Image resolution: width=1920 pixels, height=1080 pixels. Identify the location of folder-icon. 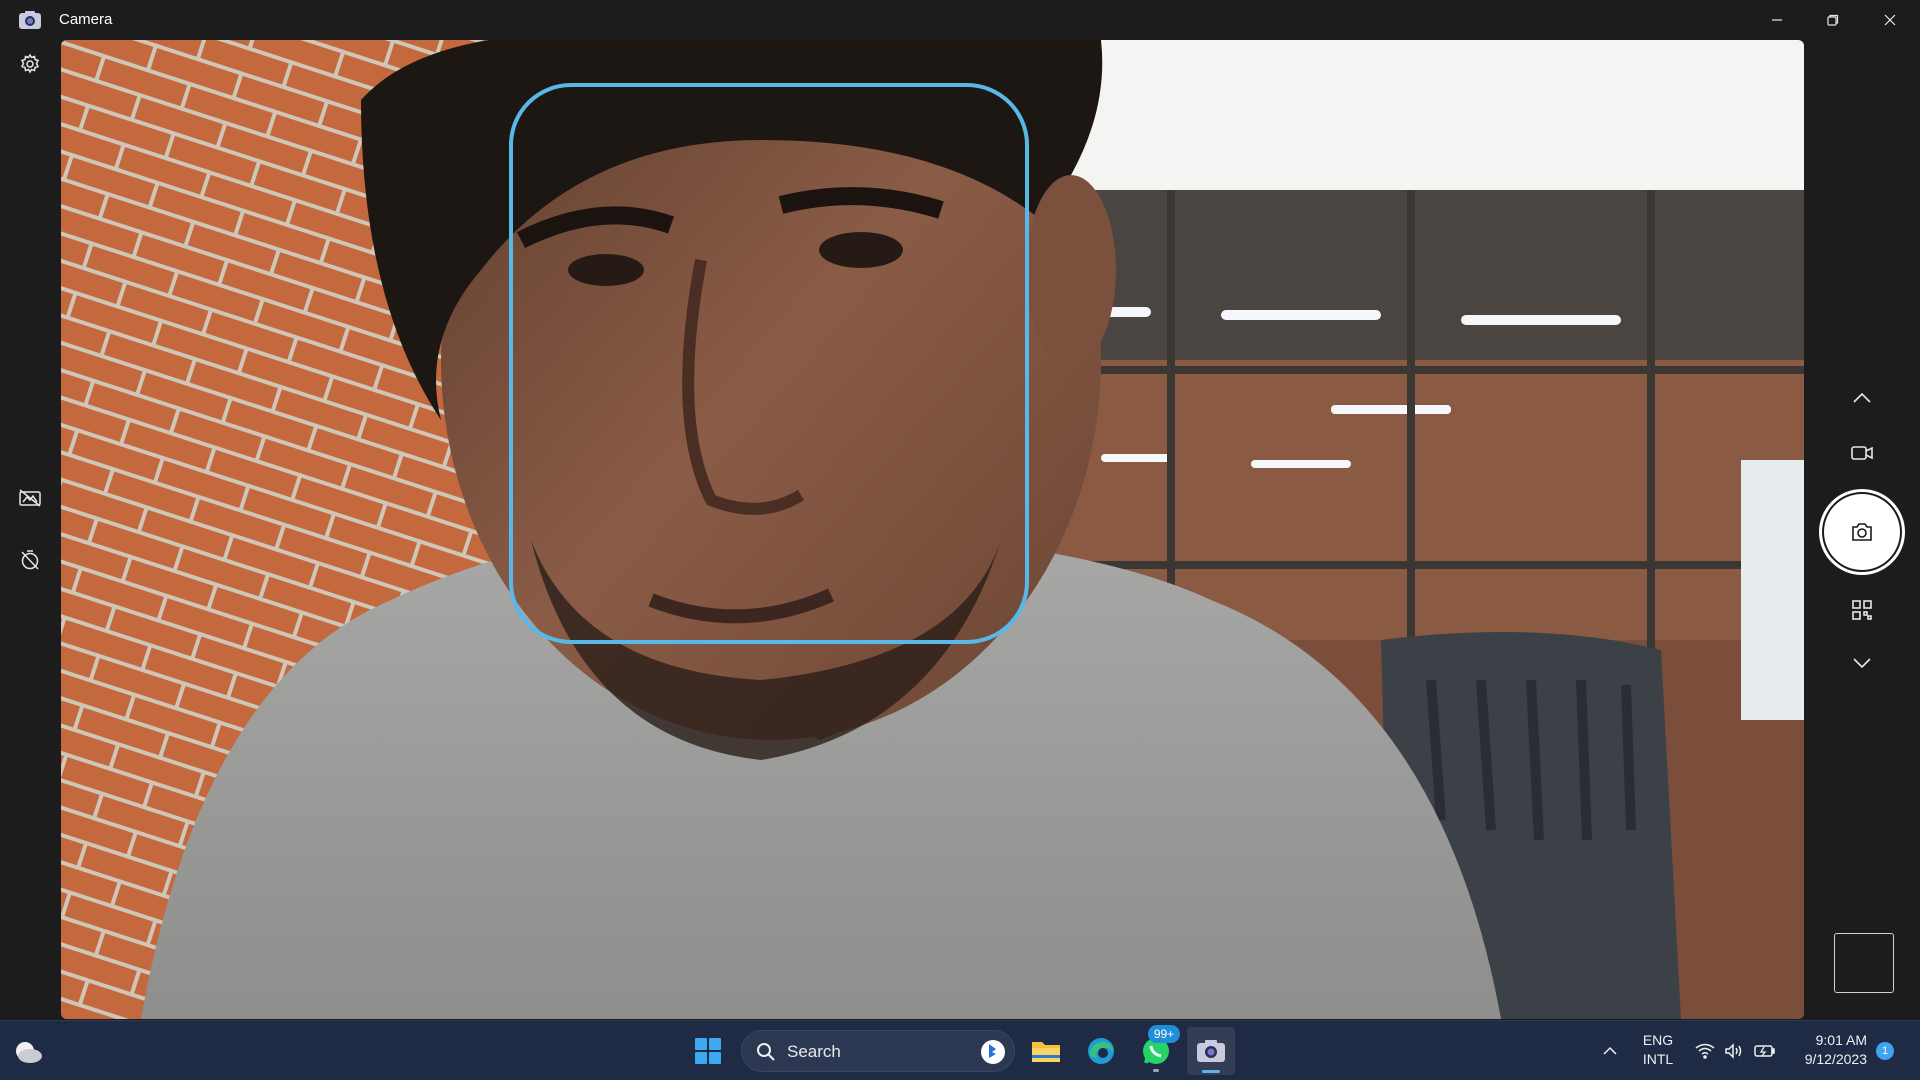
(1046, 1052).